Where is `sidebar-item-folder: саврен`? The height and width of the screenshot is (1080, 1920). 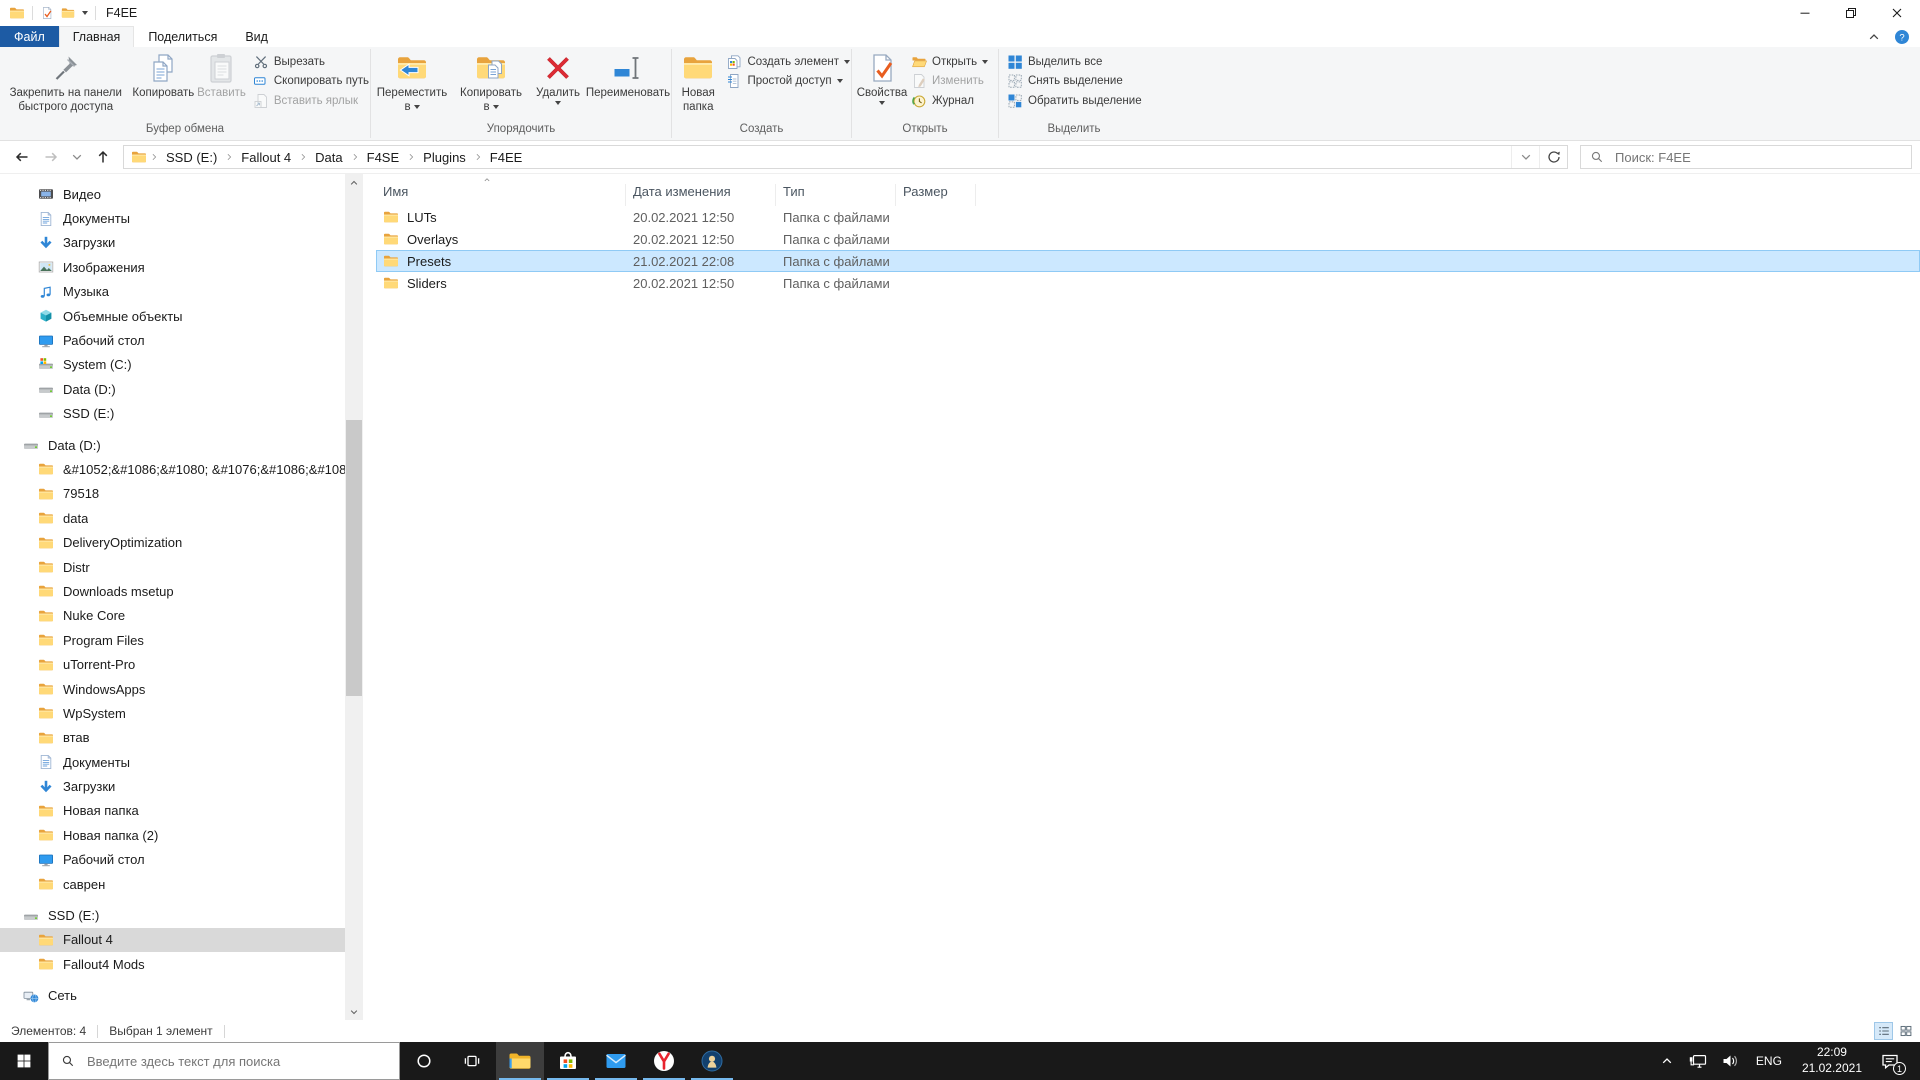
sidebar-item-folder: саврен is located at coordinates (172, 884).